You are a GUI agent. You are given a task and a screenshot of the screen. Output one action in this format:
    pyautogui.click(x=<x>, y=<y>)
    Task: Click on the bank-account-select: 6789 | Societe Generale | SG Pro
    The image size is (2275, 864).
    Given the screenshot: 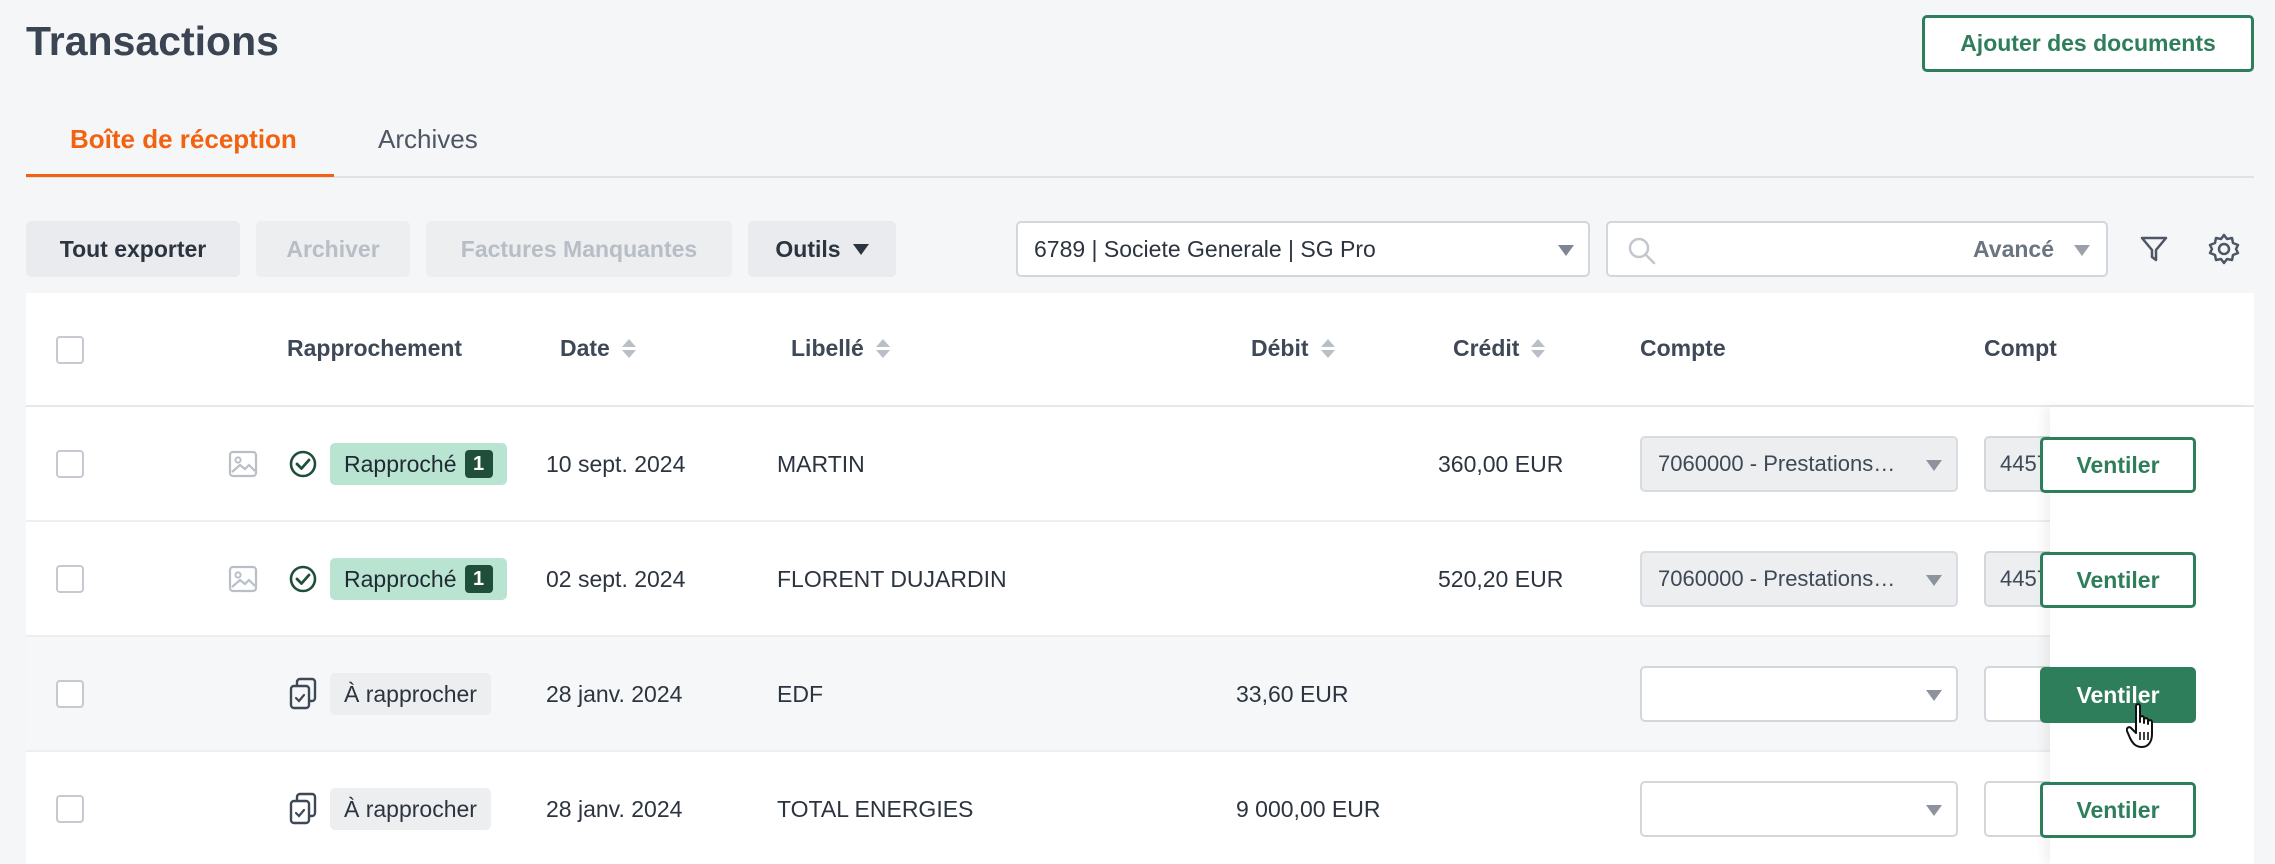 What is the action you would take?
    pyautogui.click(x=1303, y=249)
    